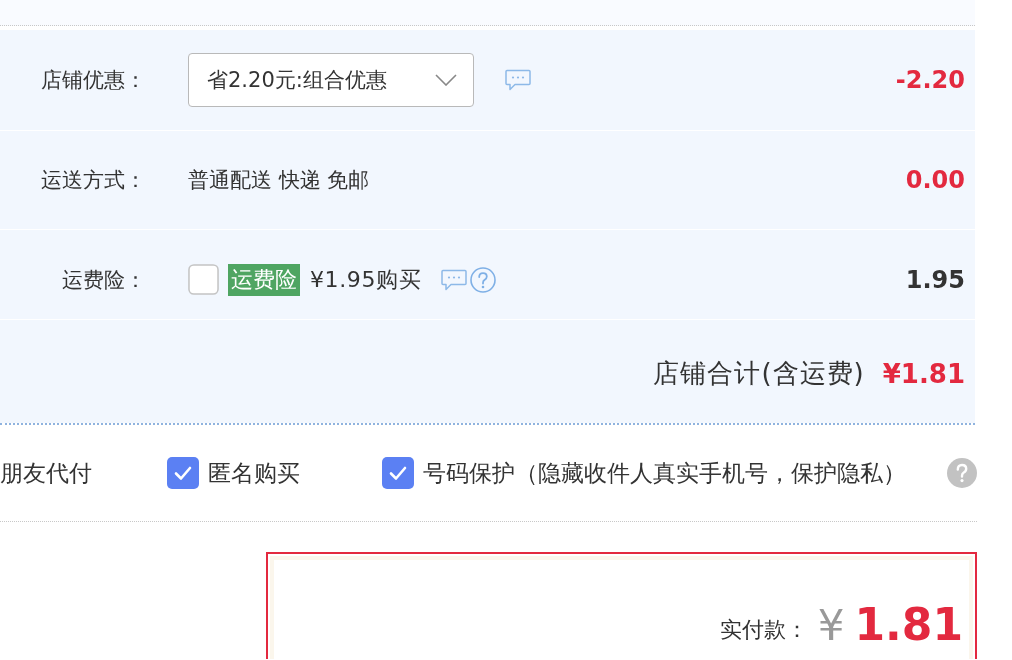 This screenshot has width=1012, height=660. Describe the element at coordinates (254, 473) in the screenshot. I see `option-label: 匿名购买` at that location.